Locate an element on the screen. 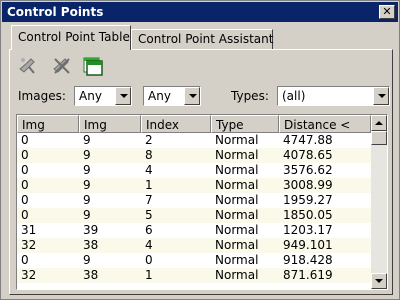 The image size is (400, 300). tab-control-point-table: Control Point Table is located at coordinates (71, 37).